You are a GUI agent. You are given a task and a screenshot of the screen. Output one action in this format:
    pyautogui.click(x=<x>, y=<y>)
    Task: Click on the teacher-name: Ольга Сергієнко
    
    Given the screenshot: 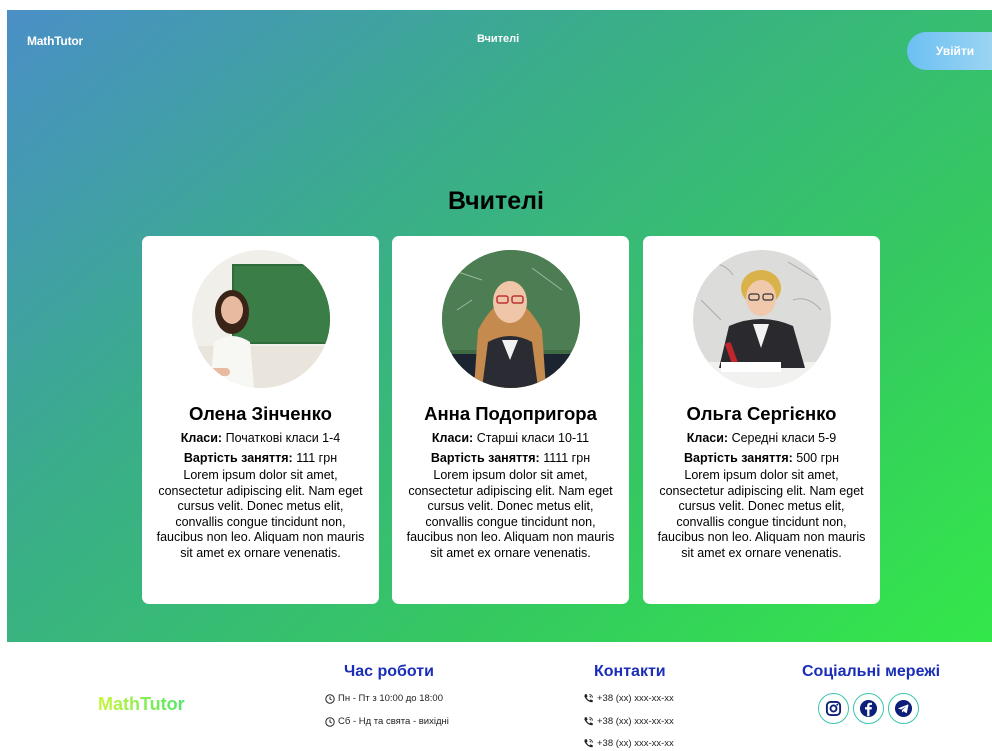 What is the action you would take?
    pyautogui.click(x=761, y=413)
    